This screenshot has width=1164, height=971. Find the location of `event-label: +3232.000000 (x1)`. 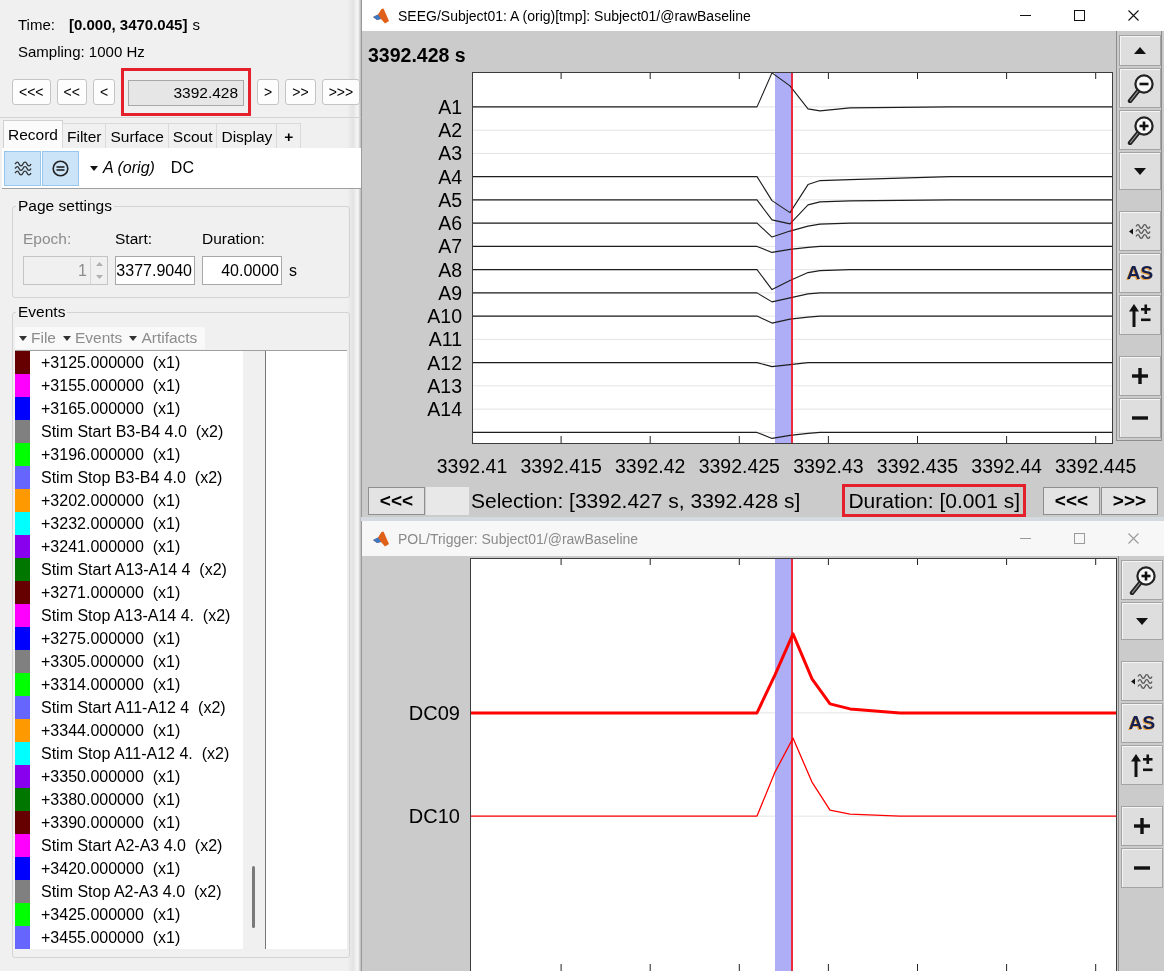

event-label: +3232.000000 (x1) is located at coordinates (111, 523).